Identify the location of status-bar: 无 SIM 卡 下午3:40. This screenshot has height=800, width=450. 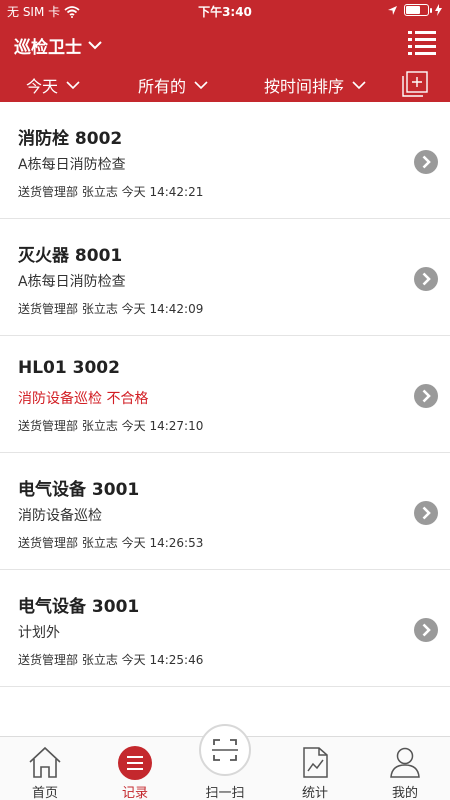
(225, 11).